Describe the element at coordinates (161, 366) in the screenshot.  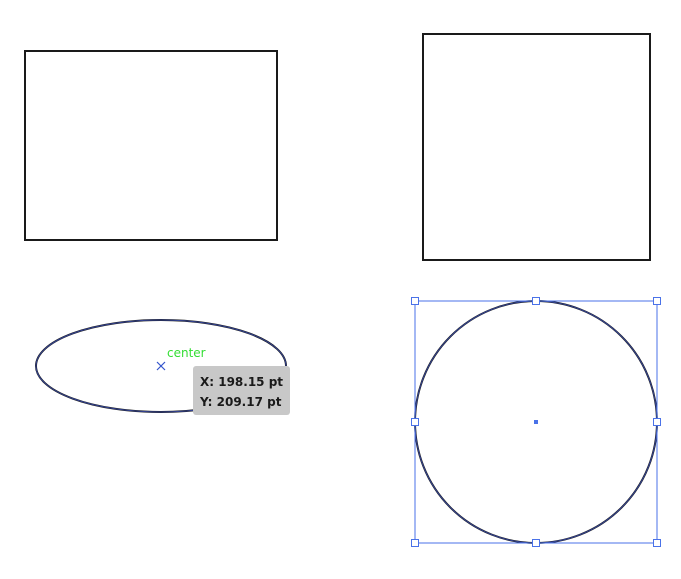
I see `center-marker-icon` at that location.